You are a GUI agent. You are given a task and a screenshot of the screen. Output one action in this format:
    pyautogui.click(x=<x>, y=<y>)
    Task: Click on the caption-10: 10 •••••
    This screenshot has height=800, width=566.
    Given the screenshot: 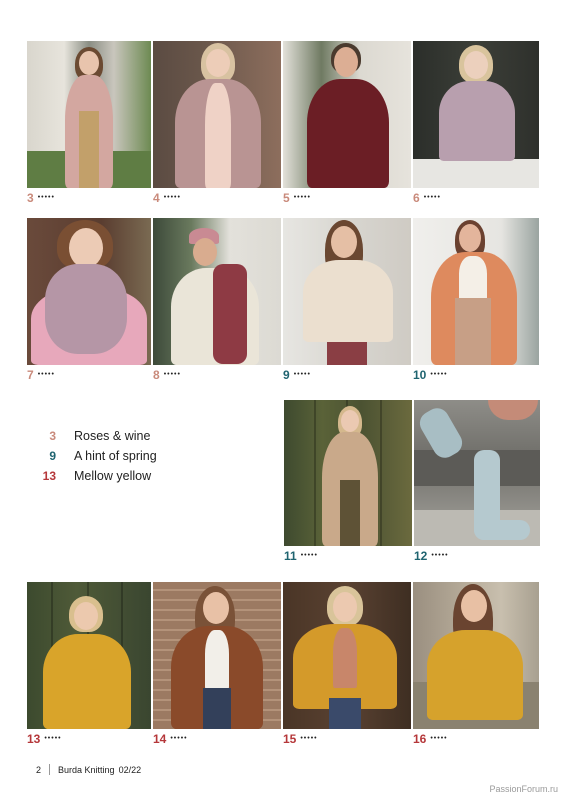 What is the action you would take?
    pyautogui.click(x=430, y=375)
    